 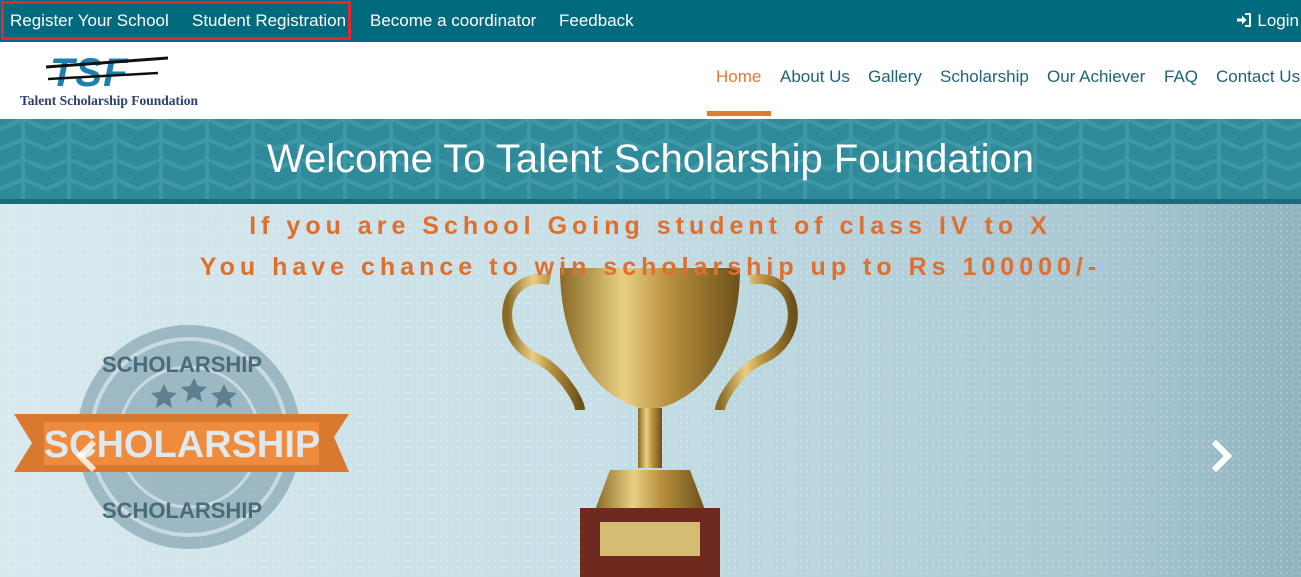 I want to click on login-link: Login, so click(x=1267, y=21).